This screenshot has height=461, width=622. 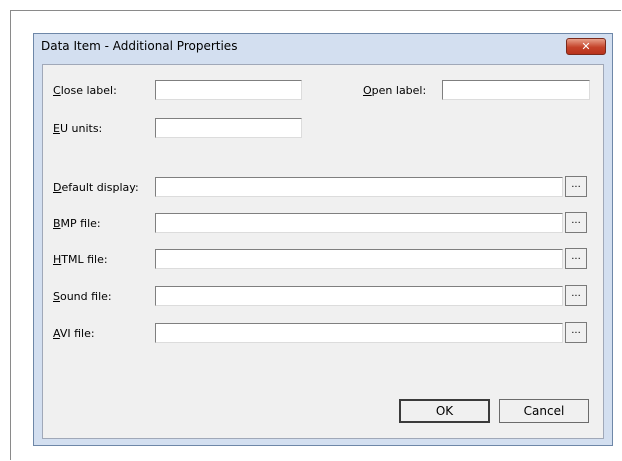 What do you see at coordinates (85, 90) in the screenshot?
I see `close-label-label: Close label:` at bounding box center [85, 90].